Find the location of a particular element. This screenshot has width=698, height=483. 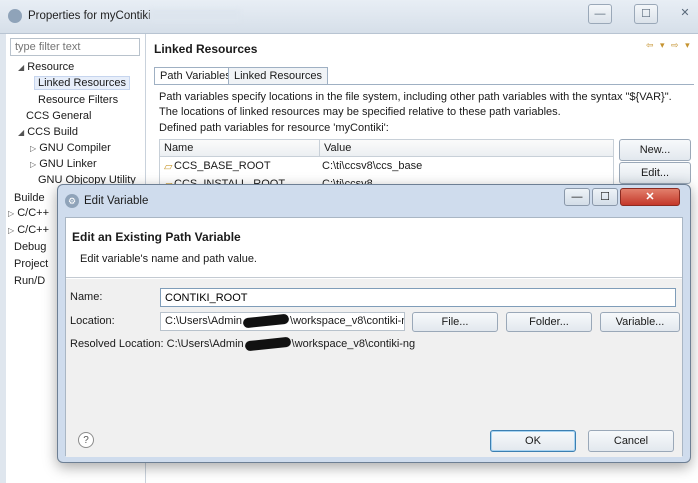

tree-item-debug: Debug is located at coordinates (30, 247).